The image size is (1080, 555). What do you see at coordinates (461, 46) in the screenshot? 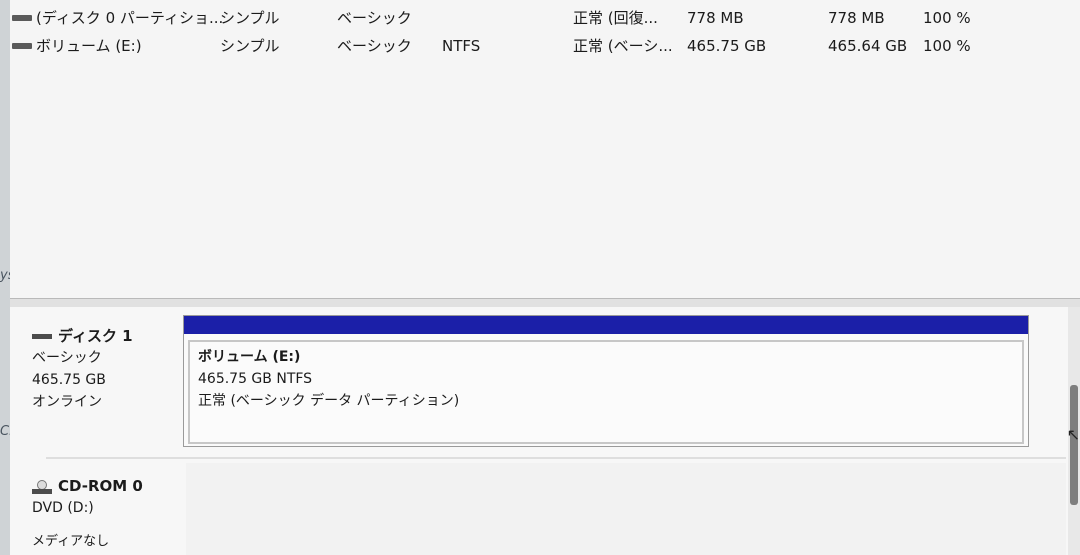
I see `volume-filesystem: NTFS` at bounding box center [461, 46].